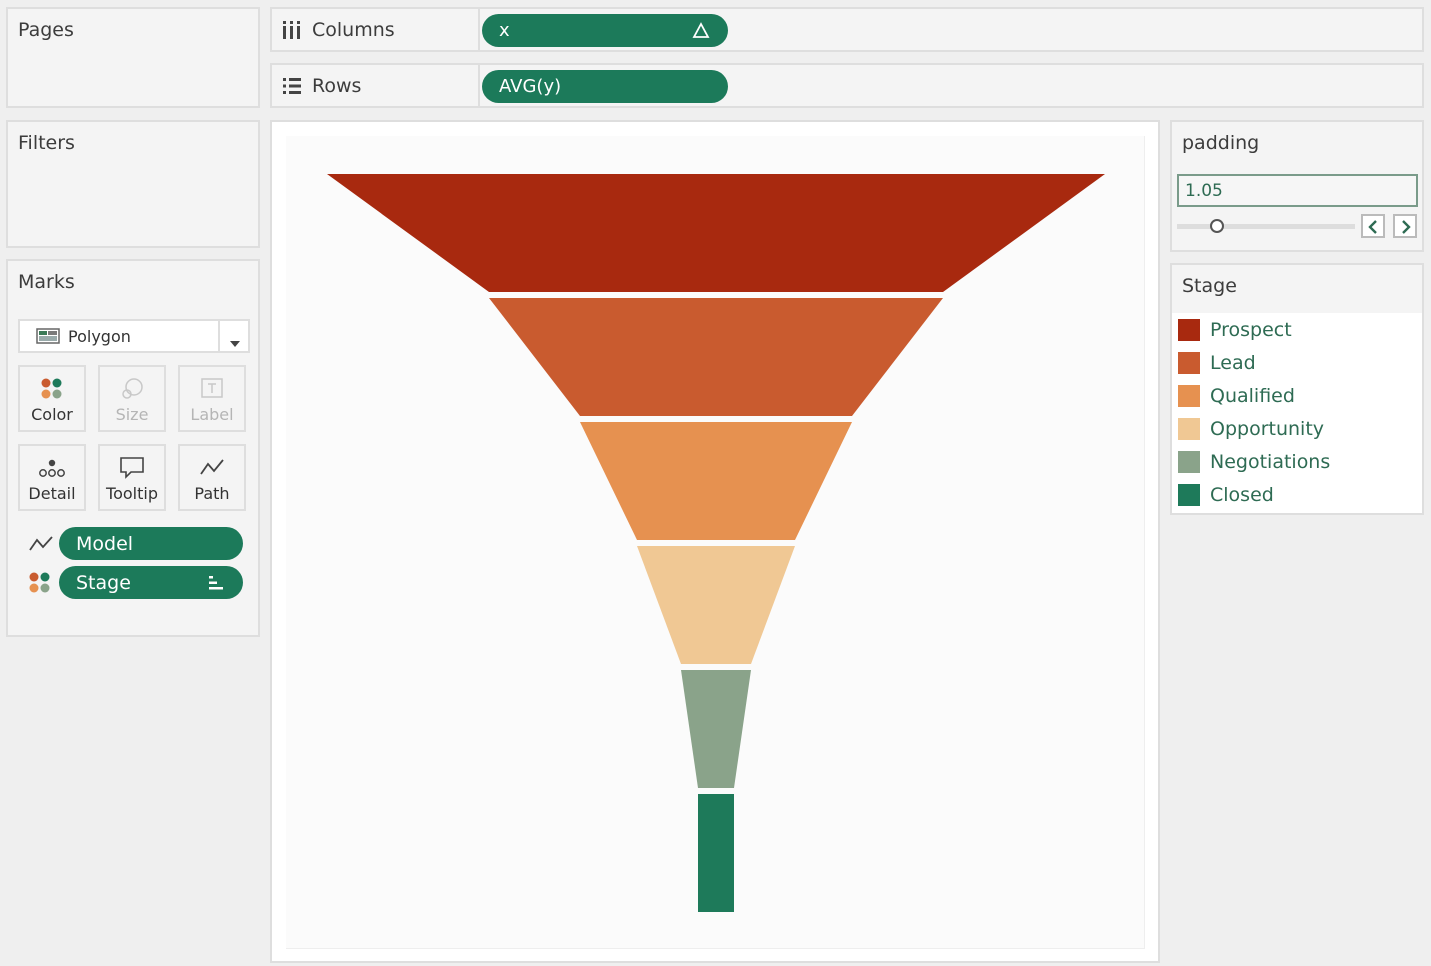  Describe the element at coordinates (103, 582) in the screenshot. I see `stage-pill-label: Stage` at that location.